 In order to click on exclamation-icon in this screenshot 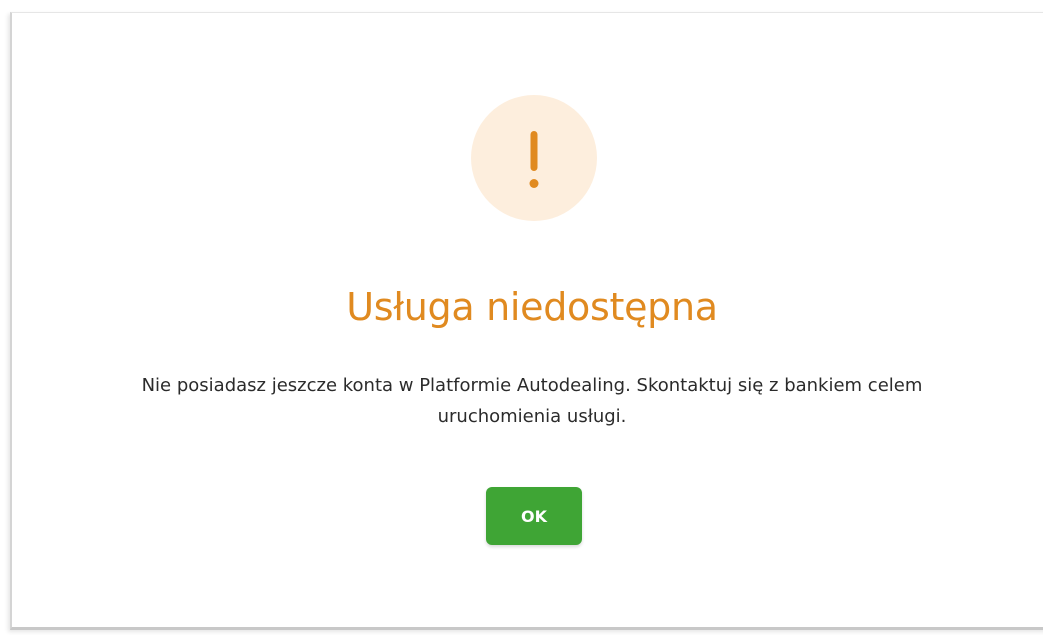, I will do `click(534, 159)`.